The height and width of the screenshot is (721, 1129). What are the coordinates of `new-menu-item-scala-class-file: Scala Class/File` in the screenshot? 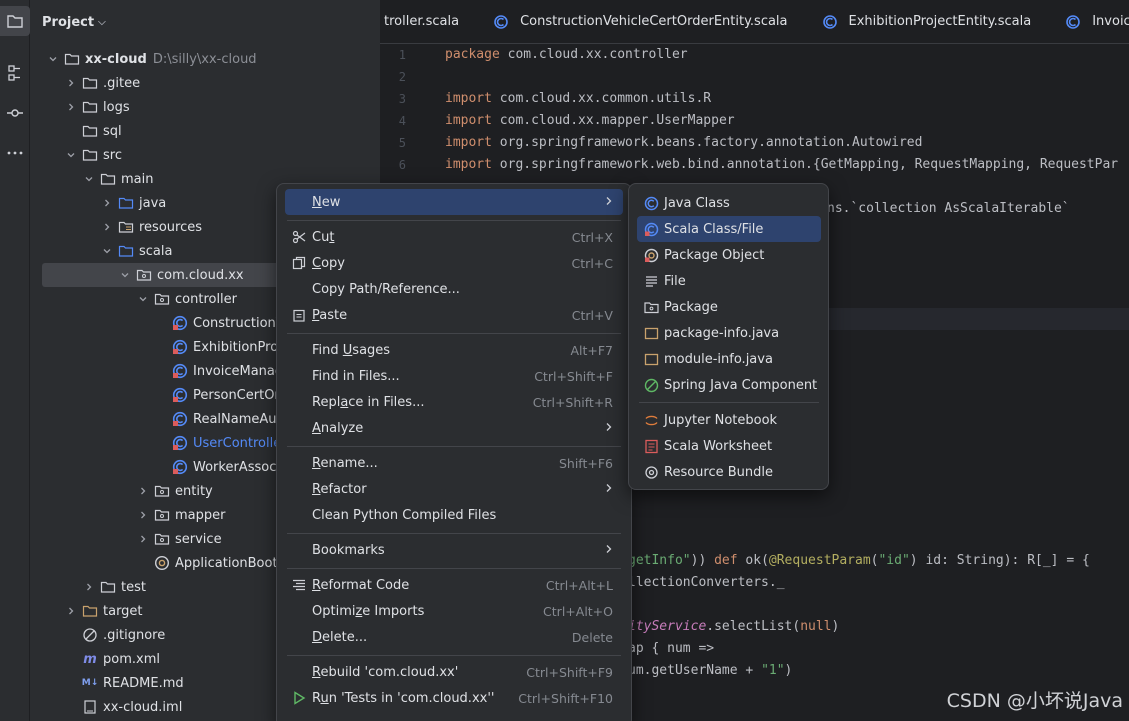 It's located at (729, 229).